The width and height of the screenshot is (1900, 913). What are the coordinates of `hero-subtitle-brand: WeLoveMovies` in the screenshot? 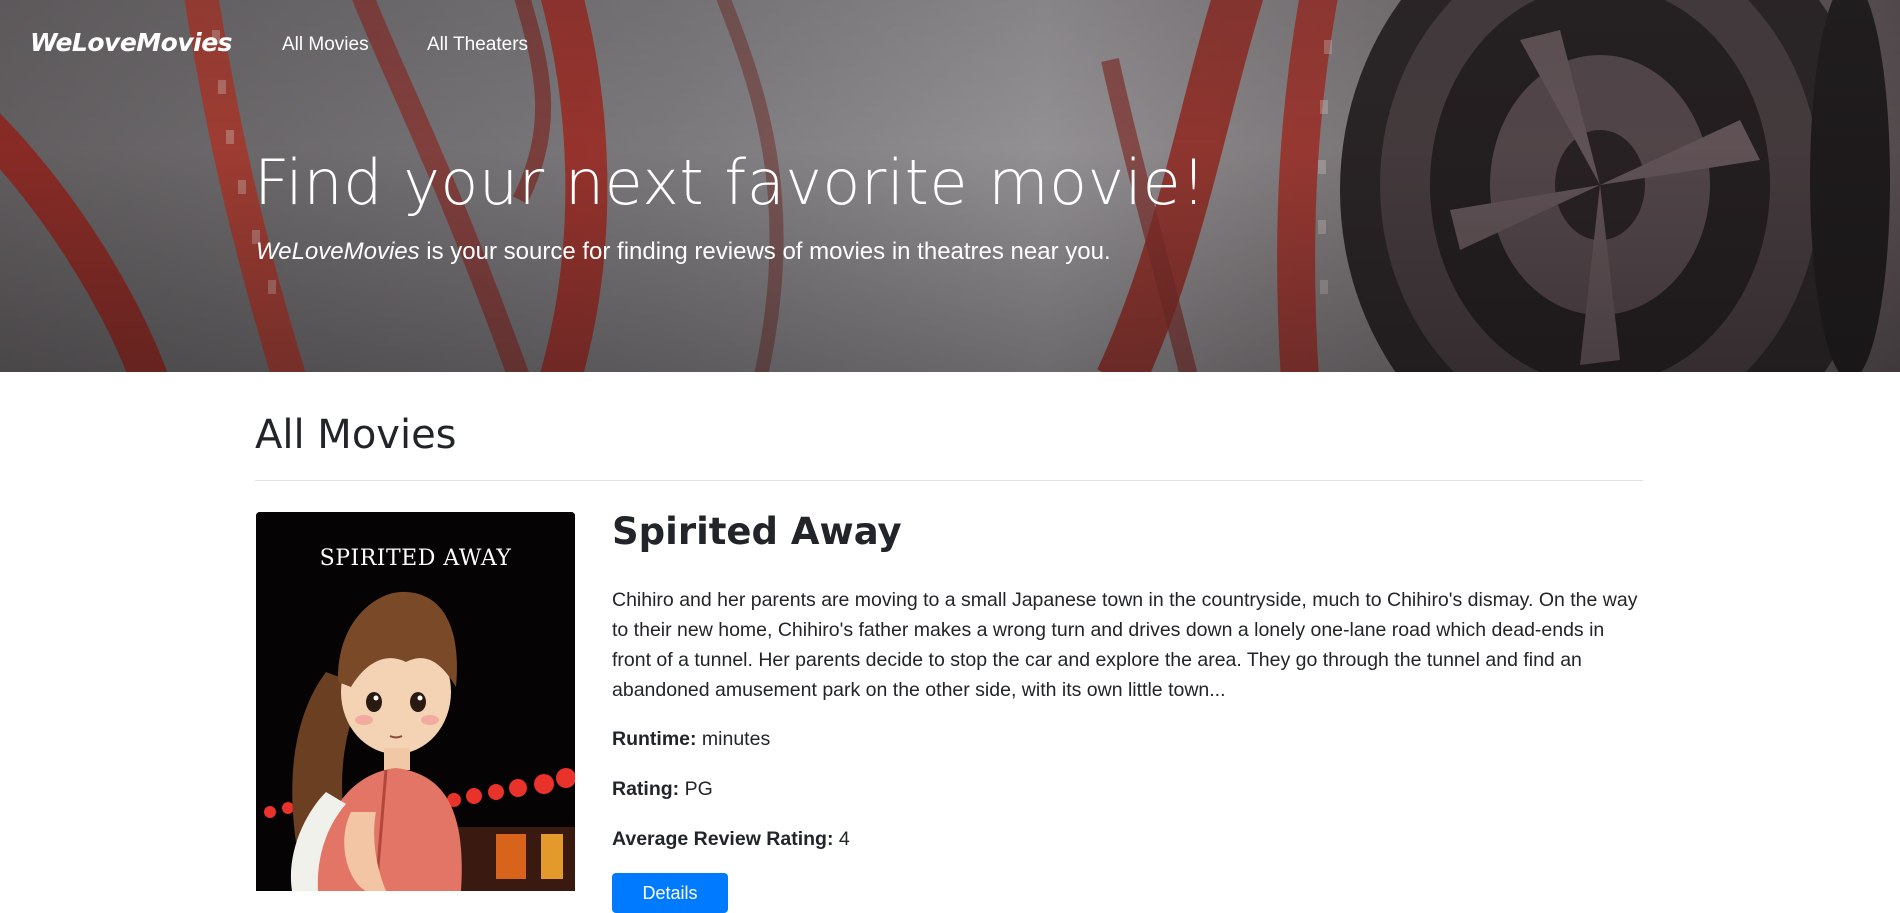 It's located at (338, 251).